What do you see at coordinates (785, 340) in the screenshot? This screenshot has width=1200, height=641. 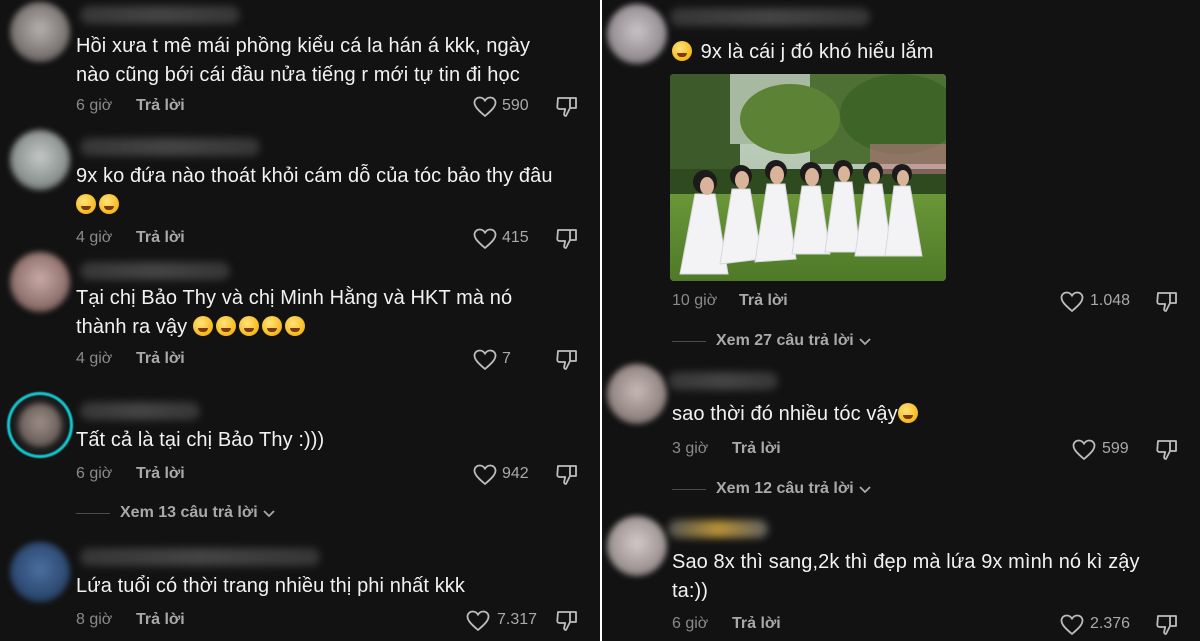 I see `view-replies-label: Xem 27 câu trả lời` at bounding box center [785, 340].